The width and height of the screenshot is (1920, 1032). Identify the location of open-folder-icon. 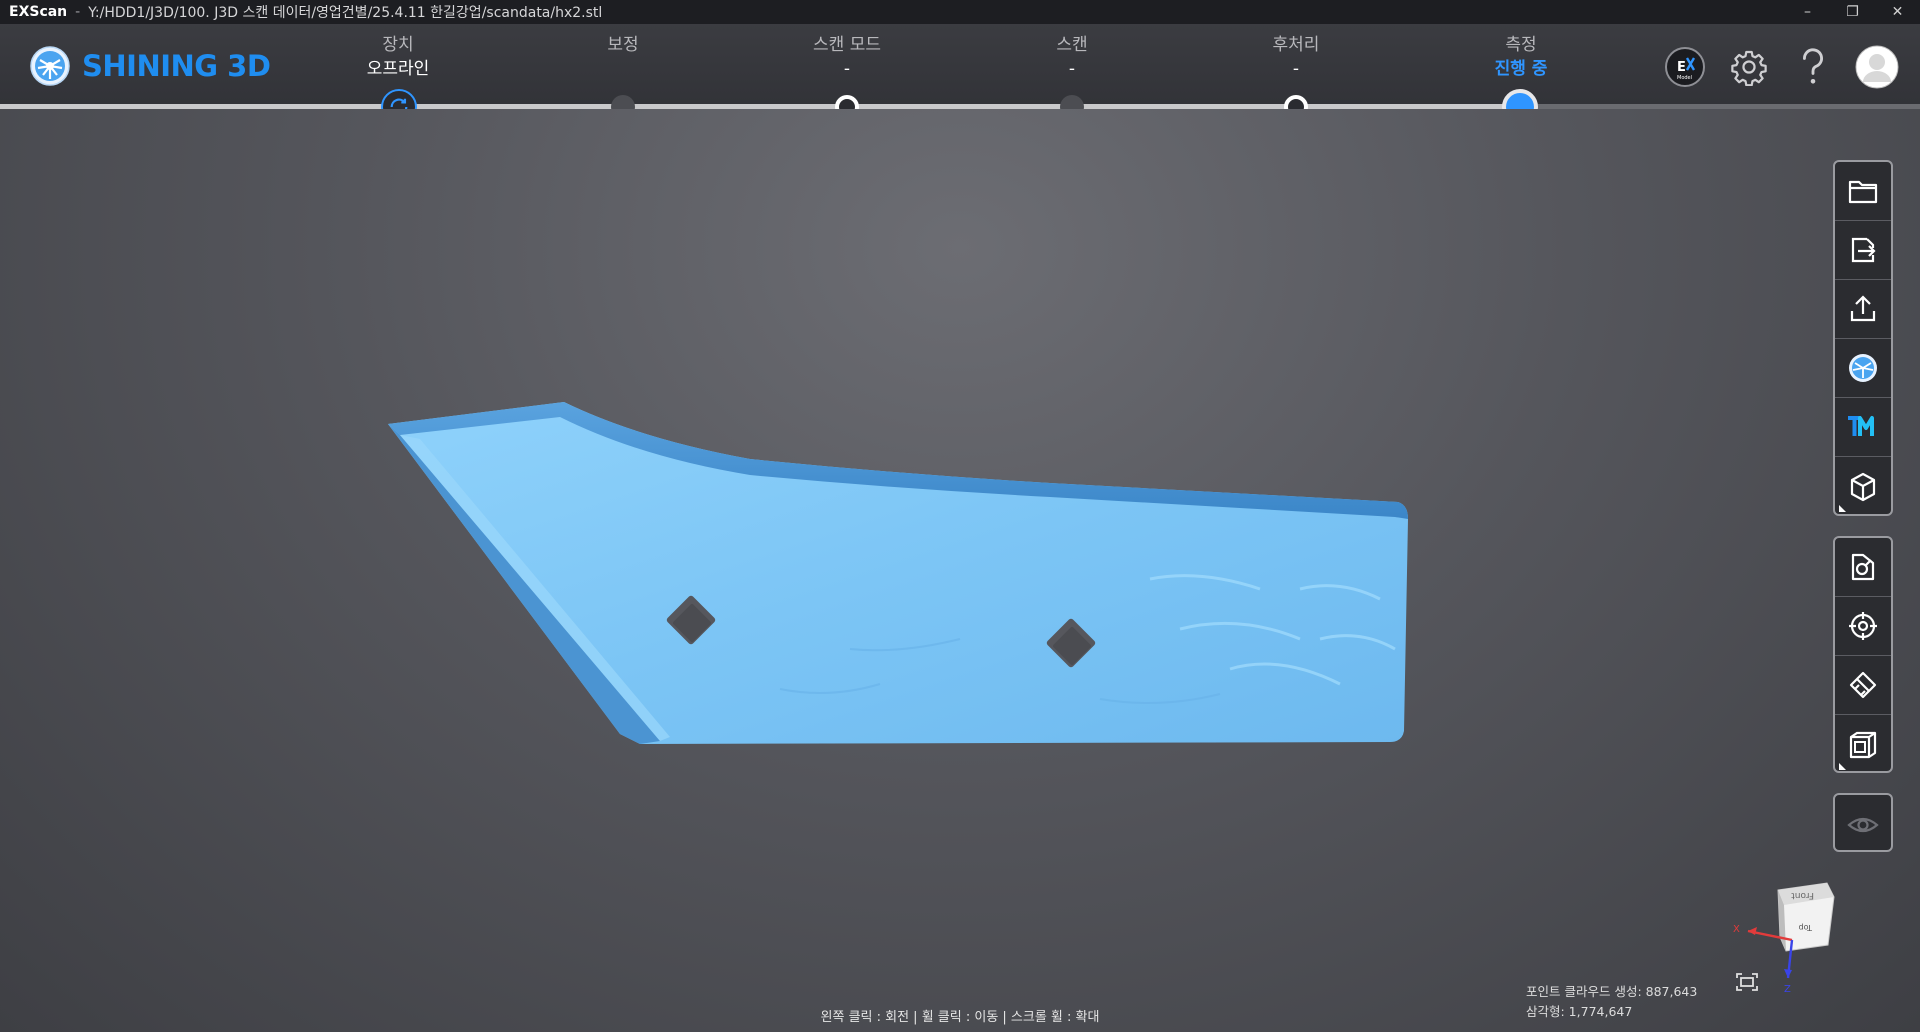
(1863, 192).